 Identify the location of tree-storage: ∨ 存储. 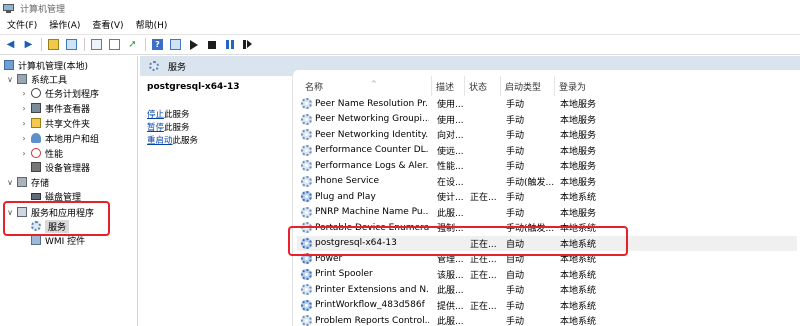
(27, 182).